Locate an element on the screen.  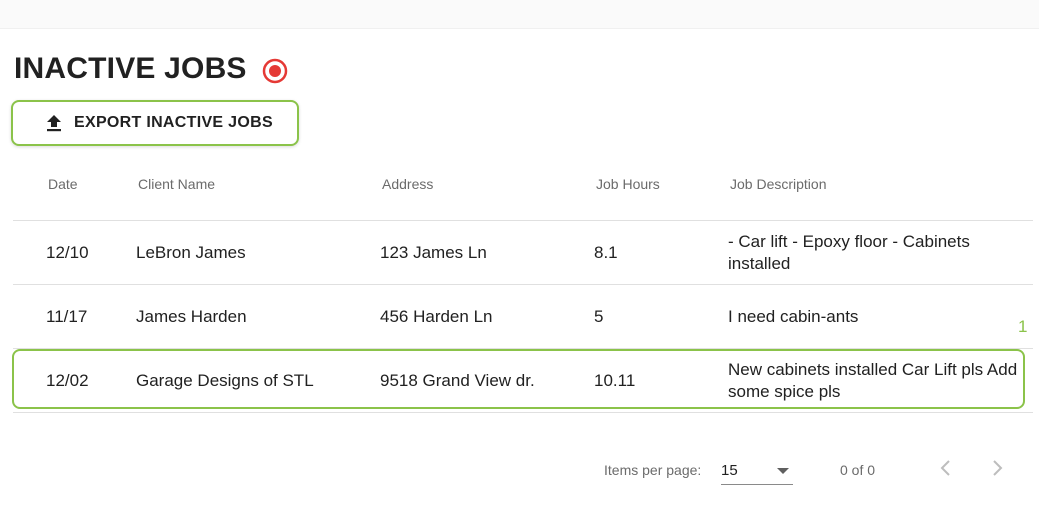
header-job-description: Job Description is located at coordinates (778, 184).